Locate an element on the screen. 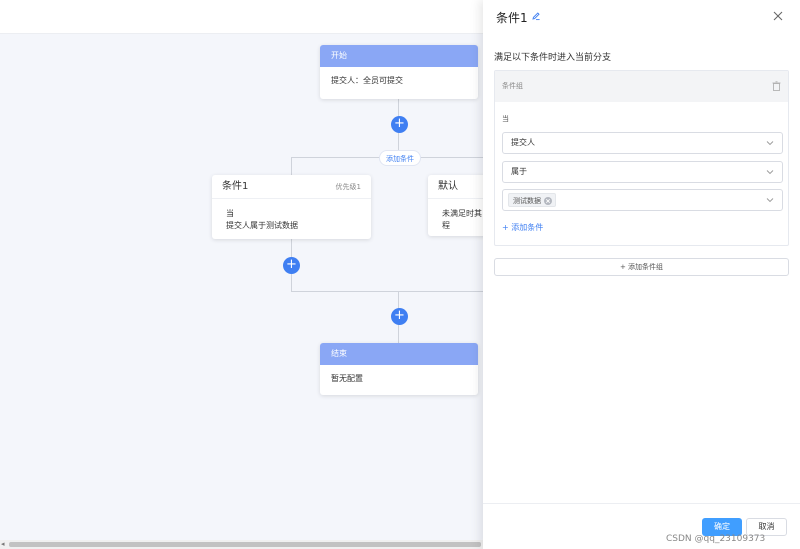 Image resolution: width=800 pixels, height=549 pixels. close-icon is located at coordinates (778, 16).